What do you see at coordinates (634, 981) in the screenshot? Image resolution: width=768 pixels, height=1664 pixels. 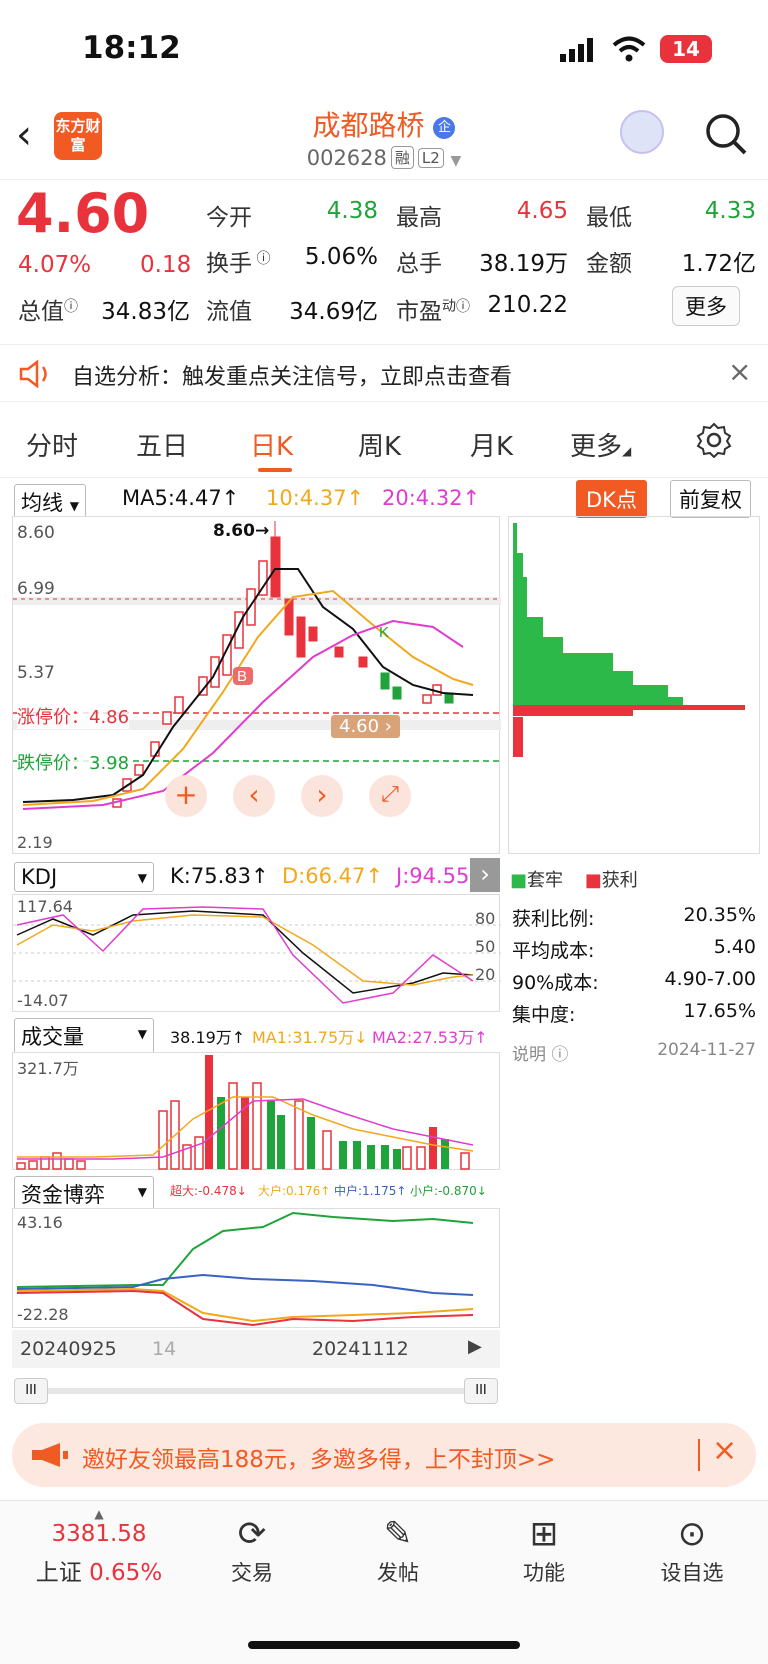 I see `chip-row: 90%成本: 4.90-7.00` at bounding box center [634, 981].